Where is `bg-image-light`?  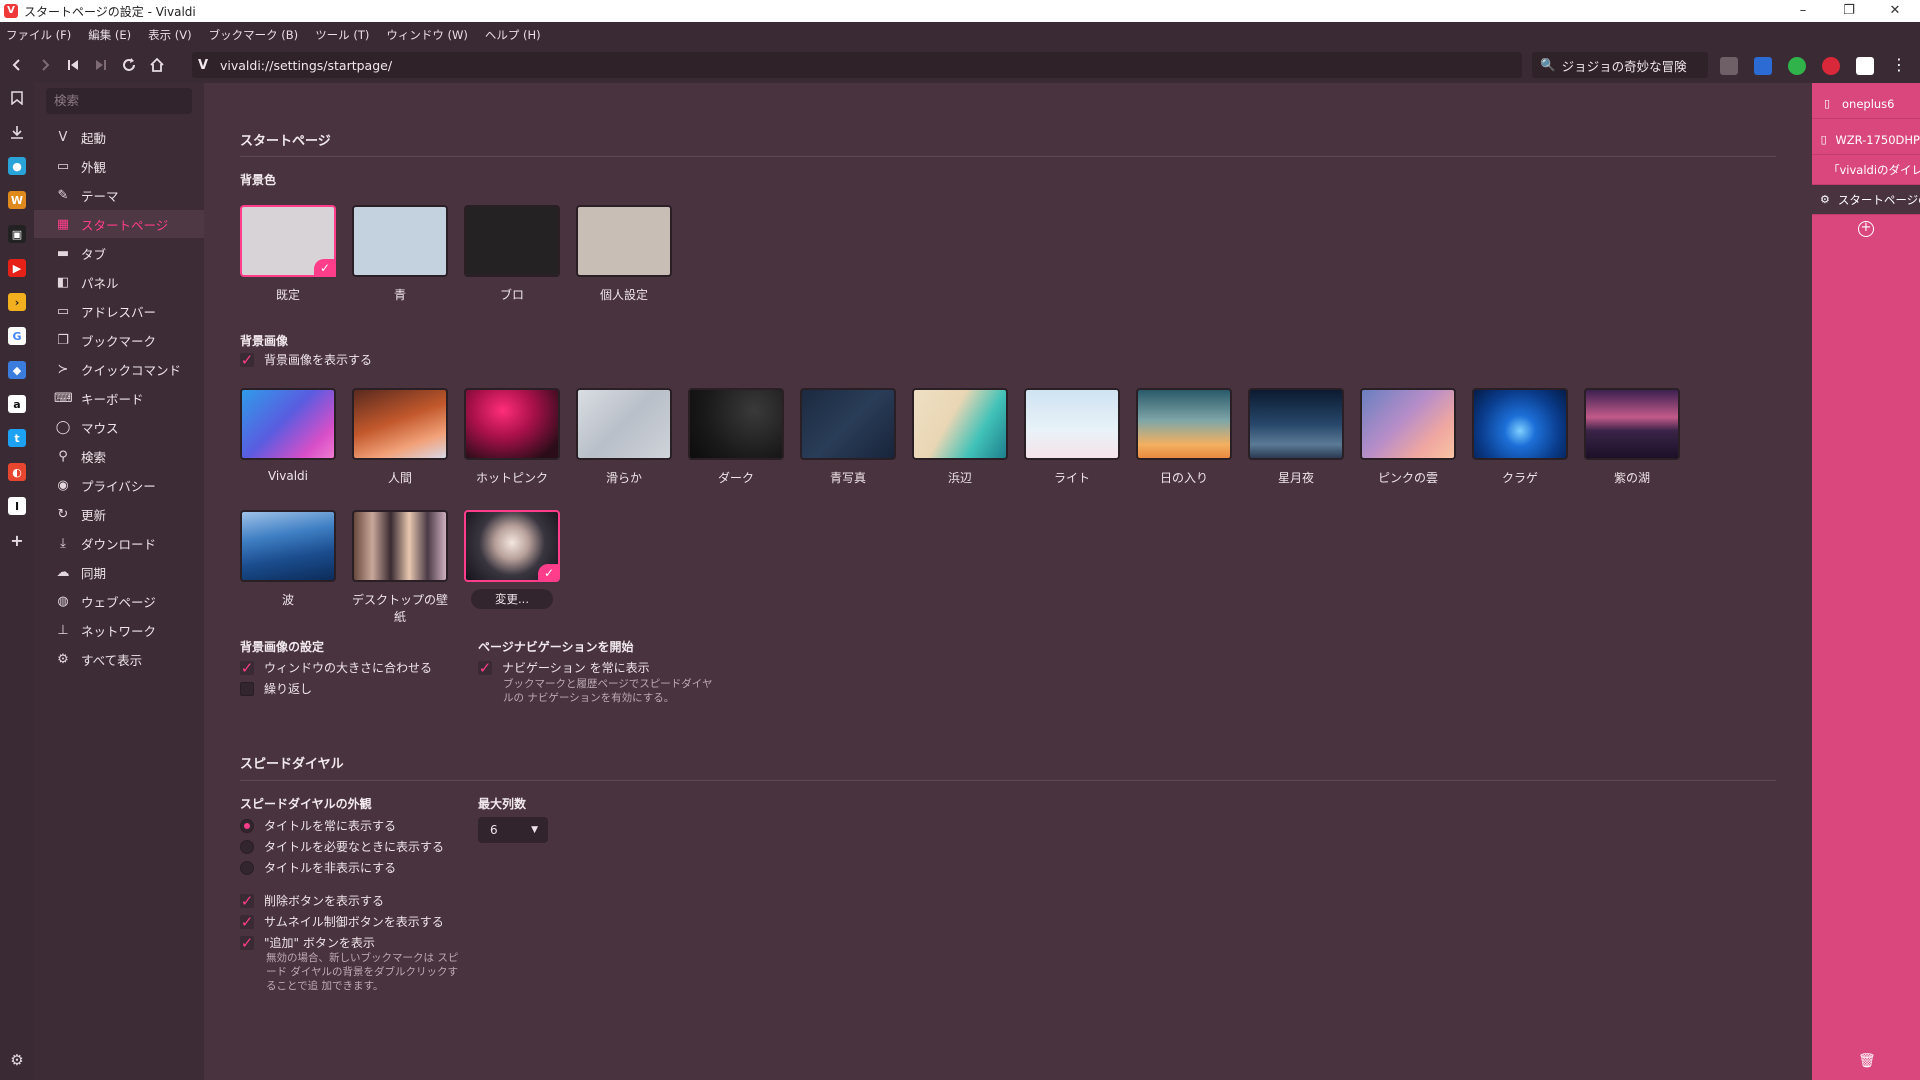
bg-image-light is located at coordinates (1072, 424).